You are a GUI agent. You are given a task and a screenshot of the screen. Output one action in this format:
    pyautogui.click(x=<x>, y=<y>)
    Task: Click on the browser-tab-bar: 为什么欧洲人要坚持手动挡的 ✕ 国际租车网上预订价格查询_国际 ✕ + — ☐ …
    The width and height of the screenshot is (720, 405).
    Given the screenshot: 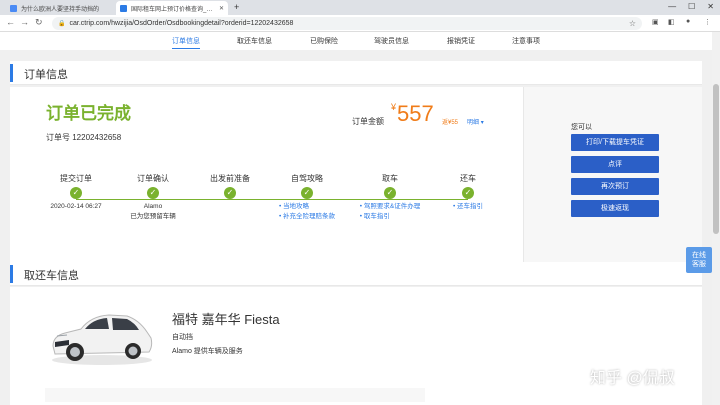 What is the action you would take?
    pyautogui.click(x=360, y=7)
    